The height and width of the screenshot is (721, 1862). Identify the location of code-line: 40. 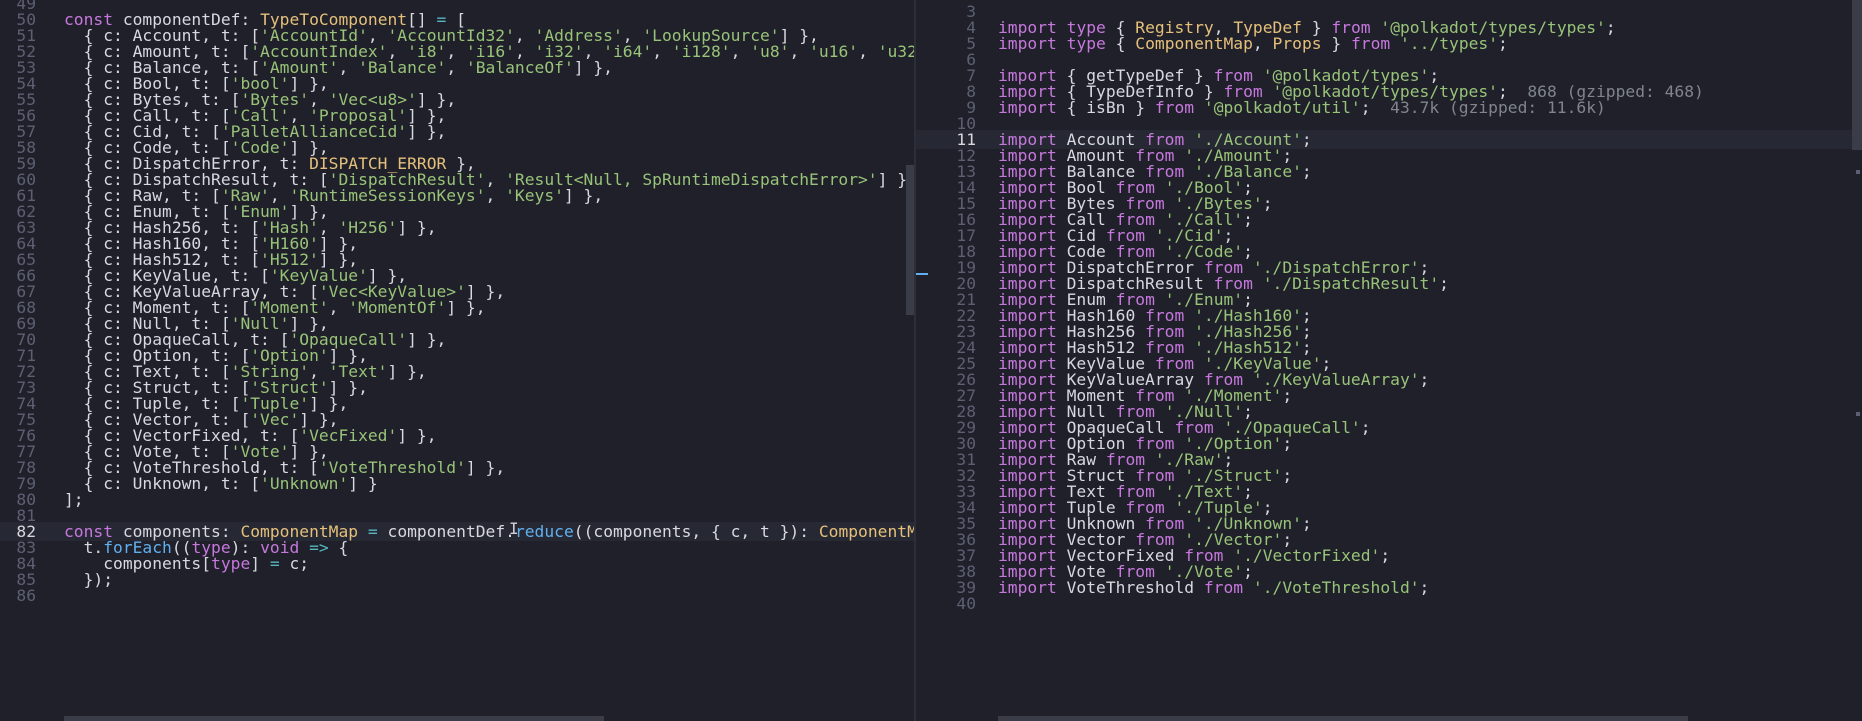
(1389, 603).